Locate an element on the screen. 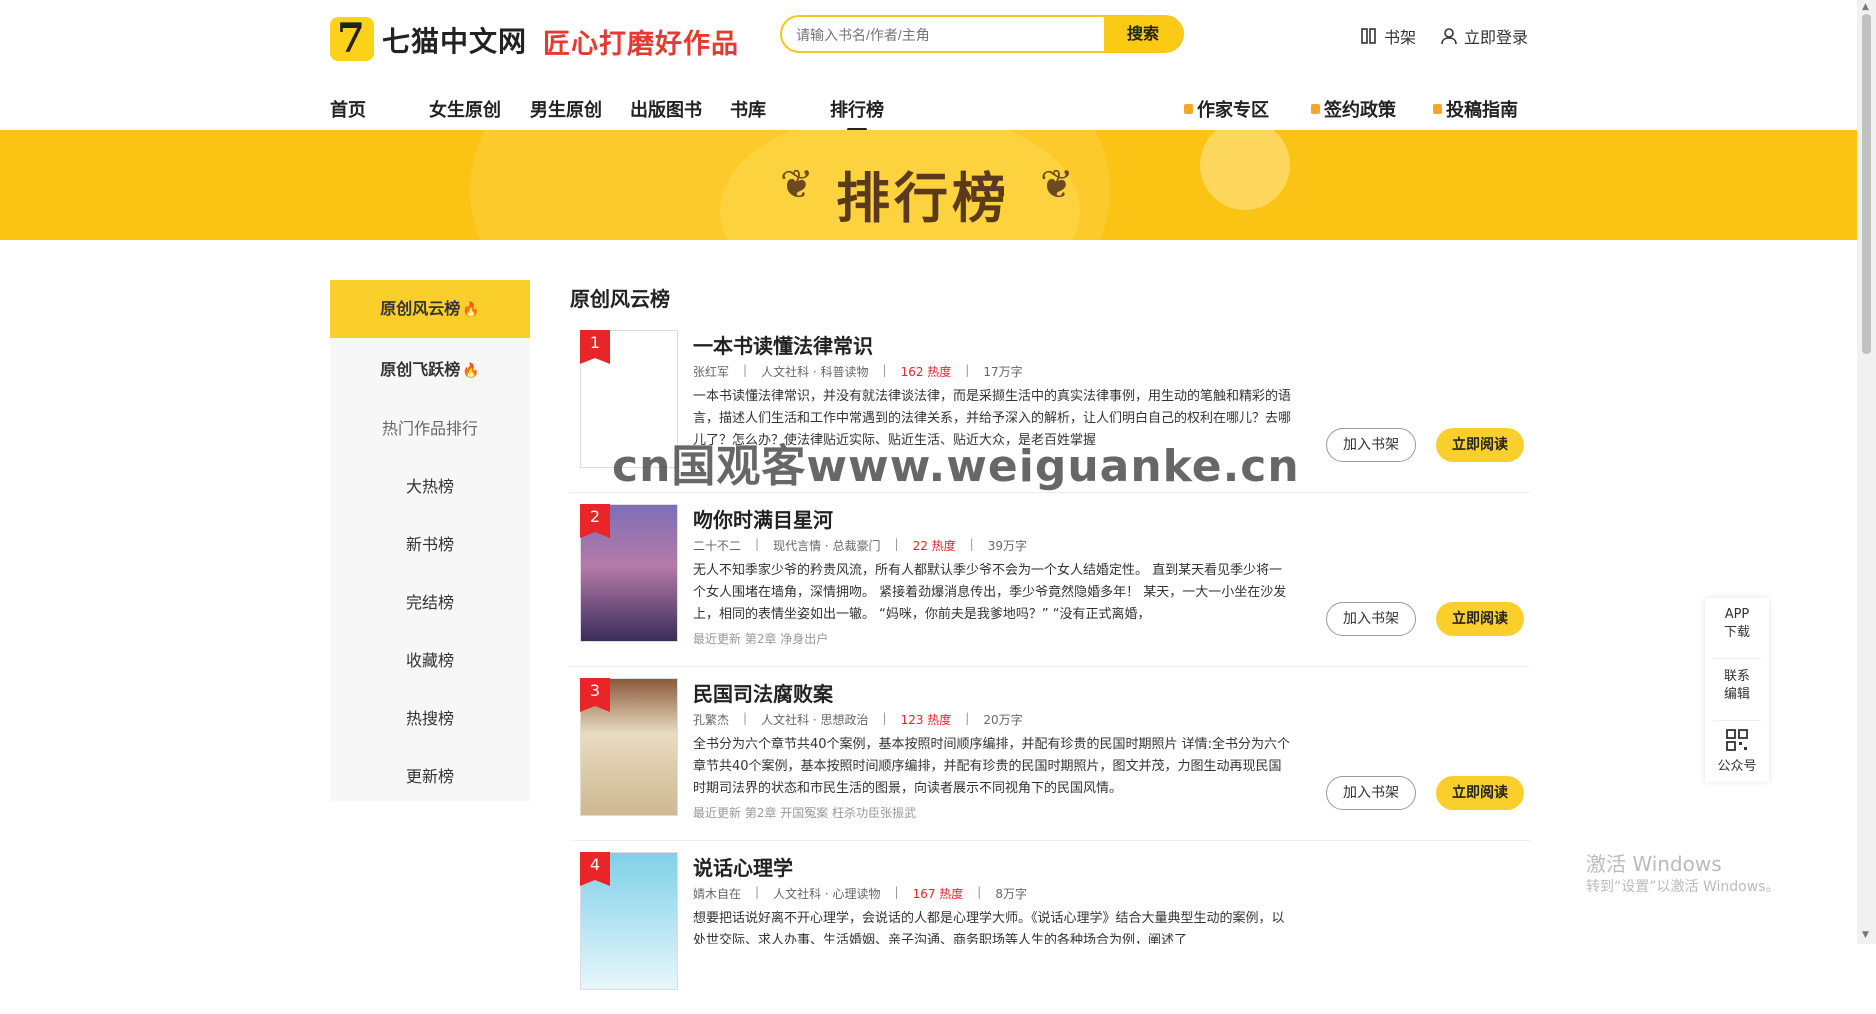 The image size is (1876, 1014). nav-male: 男生原创 is located at coordinates (566, 109).